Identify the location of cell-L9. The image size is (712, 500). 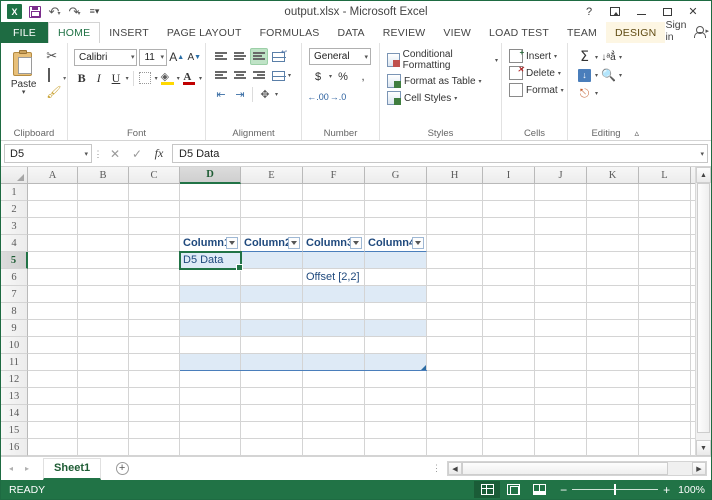
(665, 328).